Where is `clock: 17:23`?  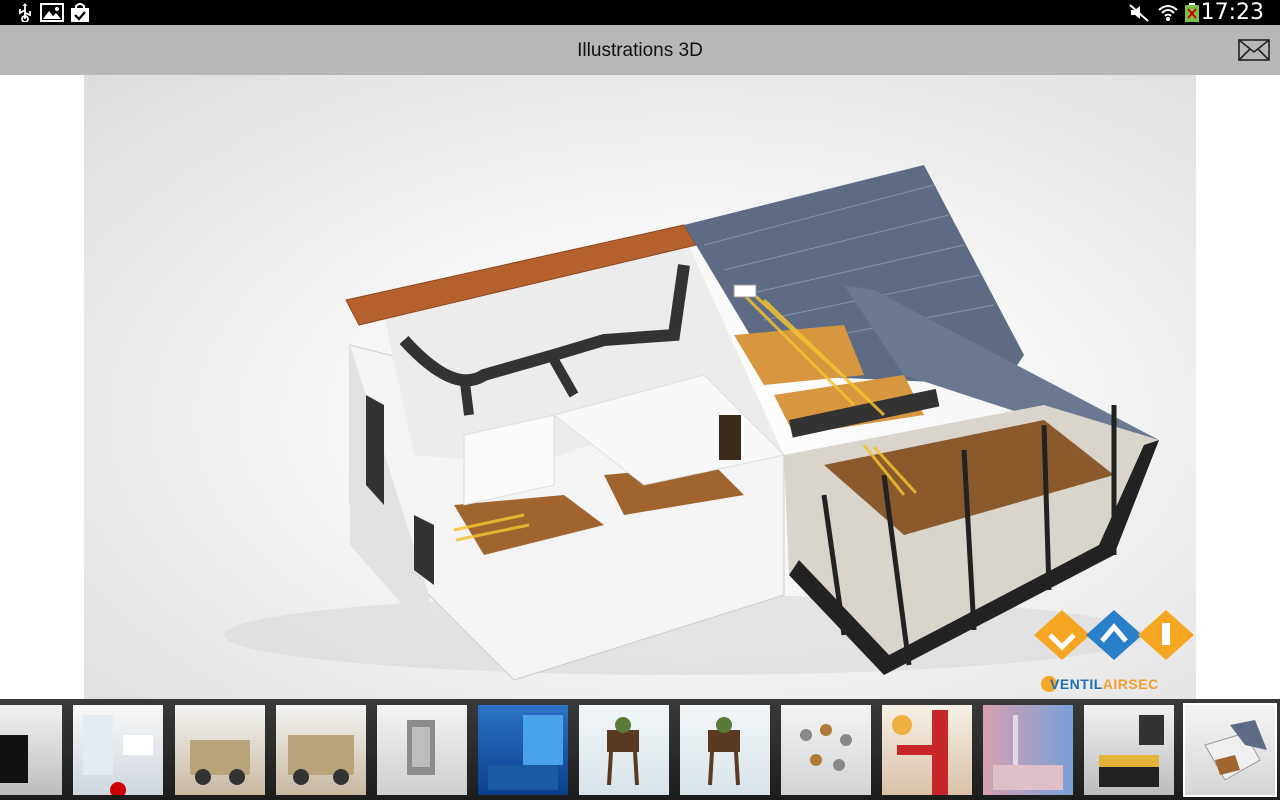 clock: 17:23 is located at coordinates (1232, 12).